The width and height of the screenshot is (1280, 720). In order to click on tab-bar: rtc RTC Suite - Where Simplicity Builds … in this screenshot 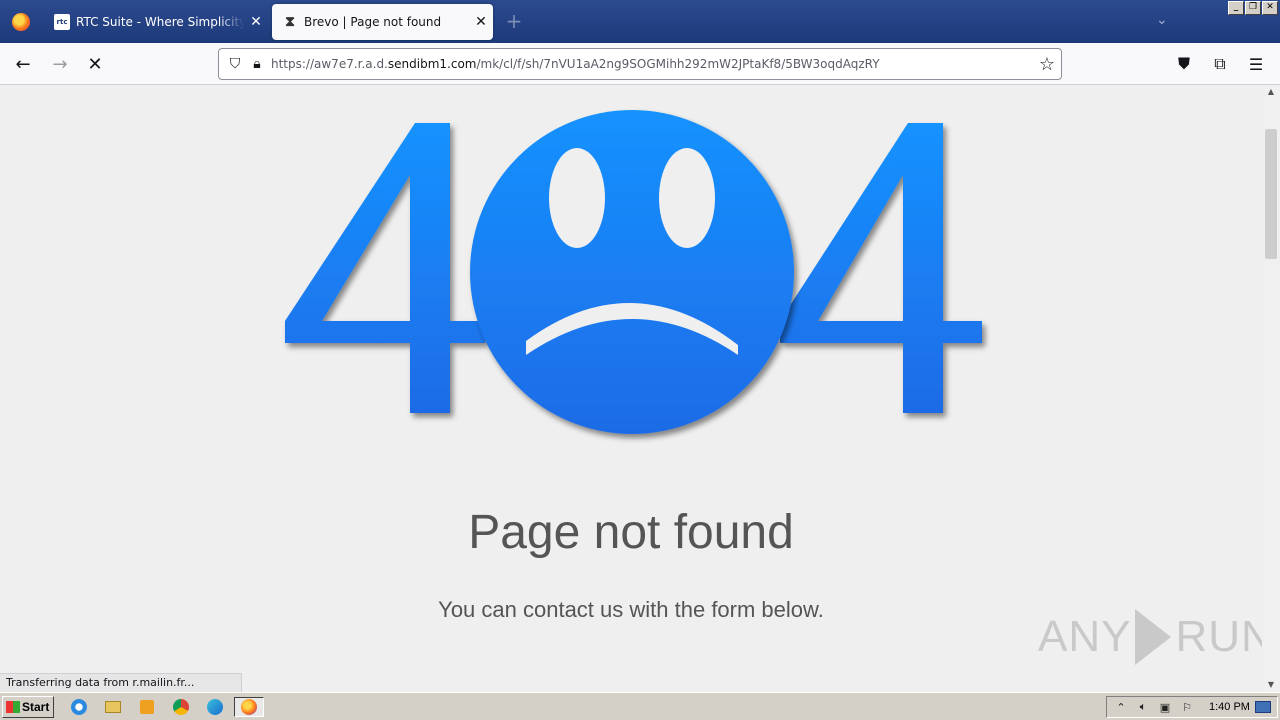, I will do `click(640, 21)`.